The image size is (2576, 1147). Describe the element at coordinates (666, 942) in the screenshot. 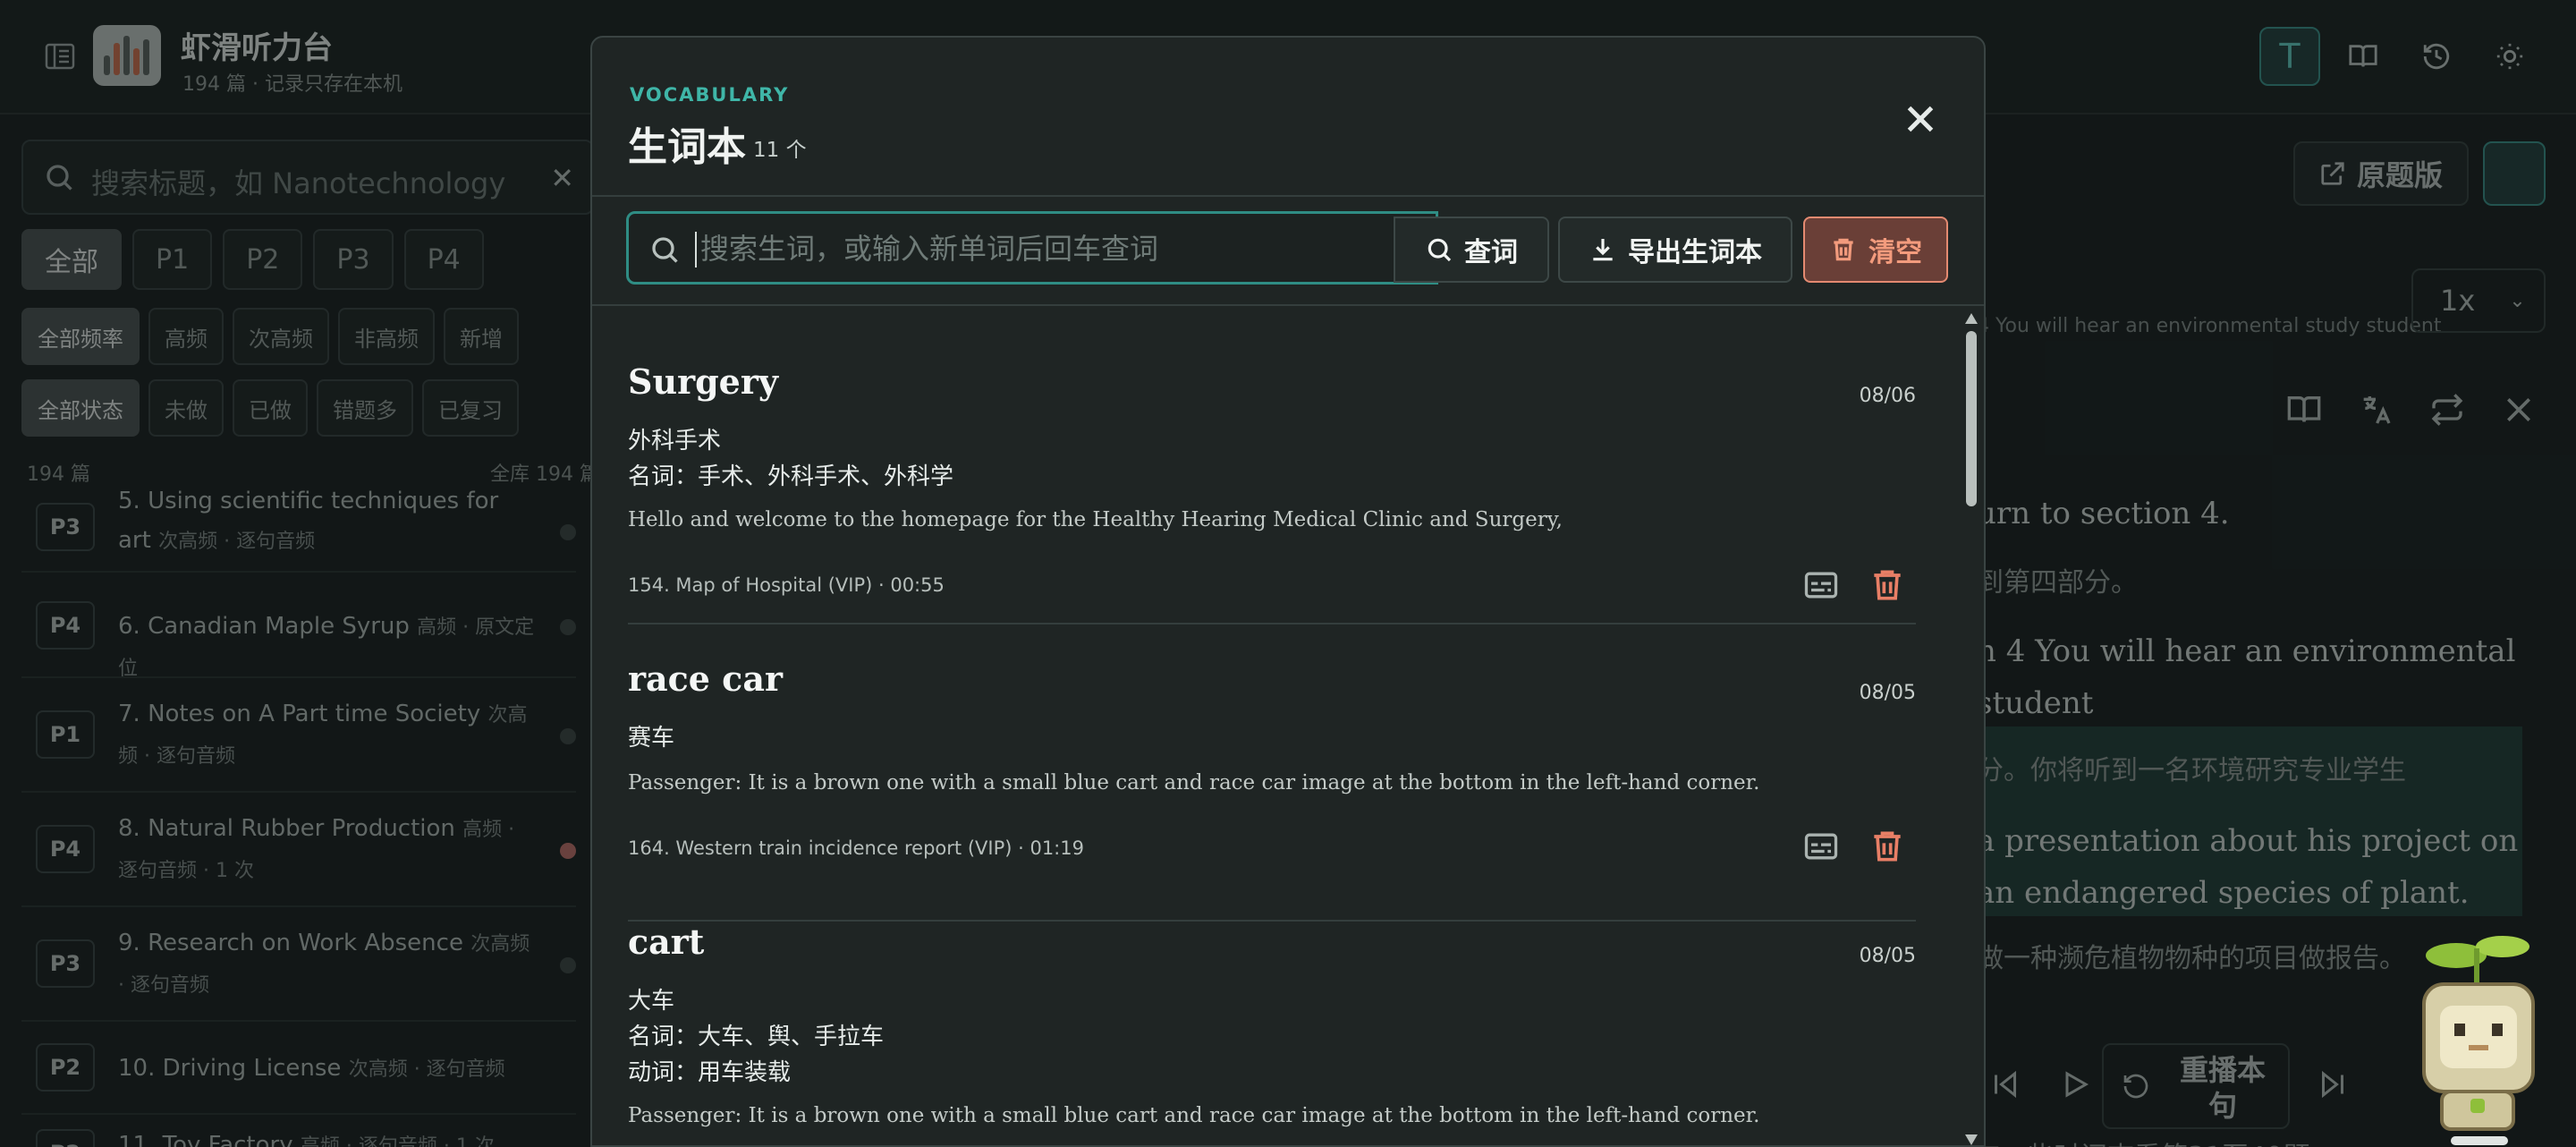

I see `entry-word: cart` at that location.